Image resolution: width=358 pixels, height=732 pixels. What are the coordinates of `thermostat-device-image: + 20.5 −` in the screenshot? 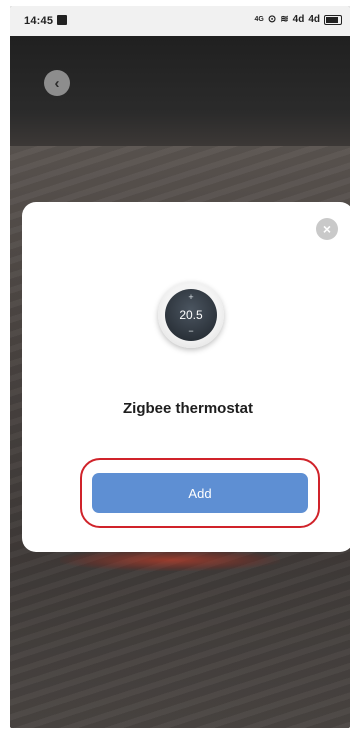 It's located at (191, 315).